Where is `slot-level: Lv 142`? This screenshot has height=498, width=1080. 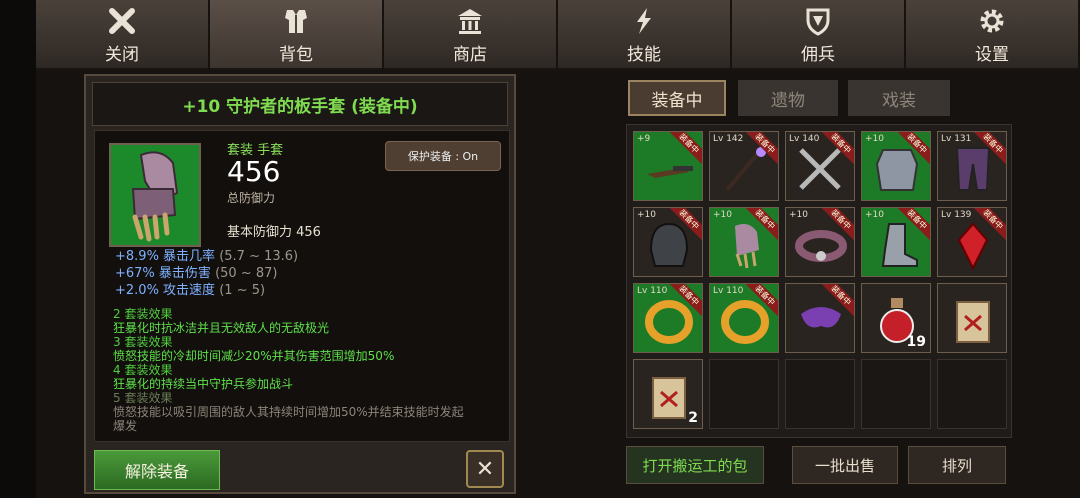 slot-level: Lv 142 is located at coordinates (728, 139).